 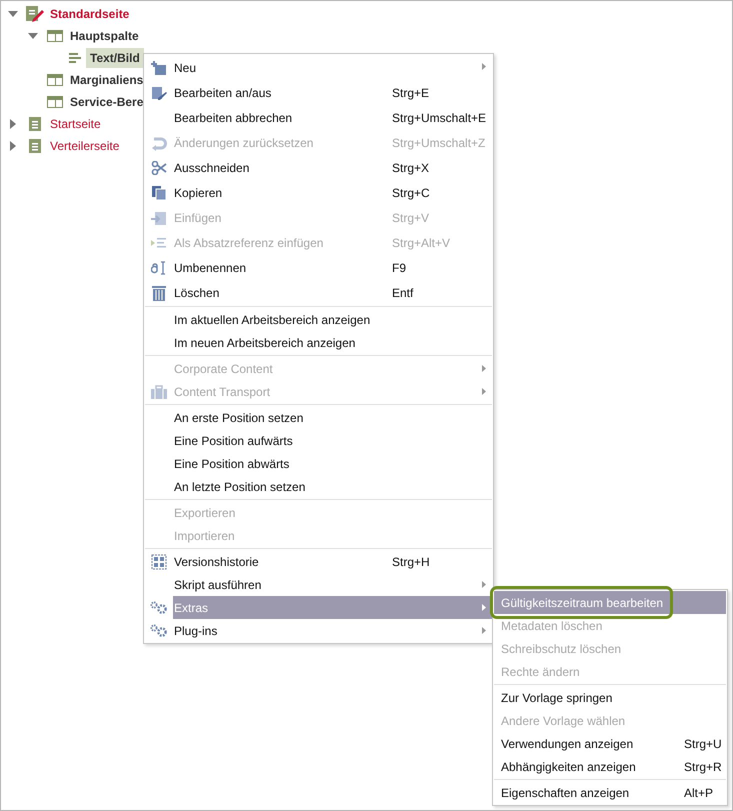 I want to click on menu-item: Versionshistorie Strg+H, so click(x=318, y=561).